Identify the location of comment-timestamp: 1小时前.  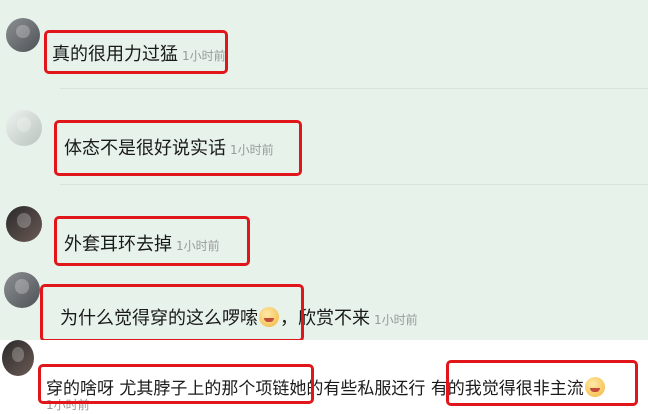
(396, 320).